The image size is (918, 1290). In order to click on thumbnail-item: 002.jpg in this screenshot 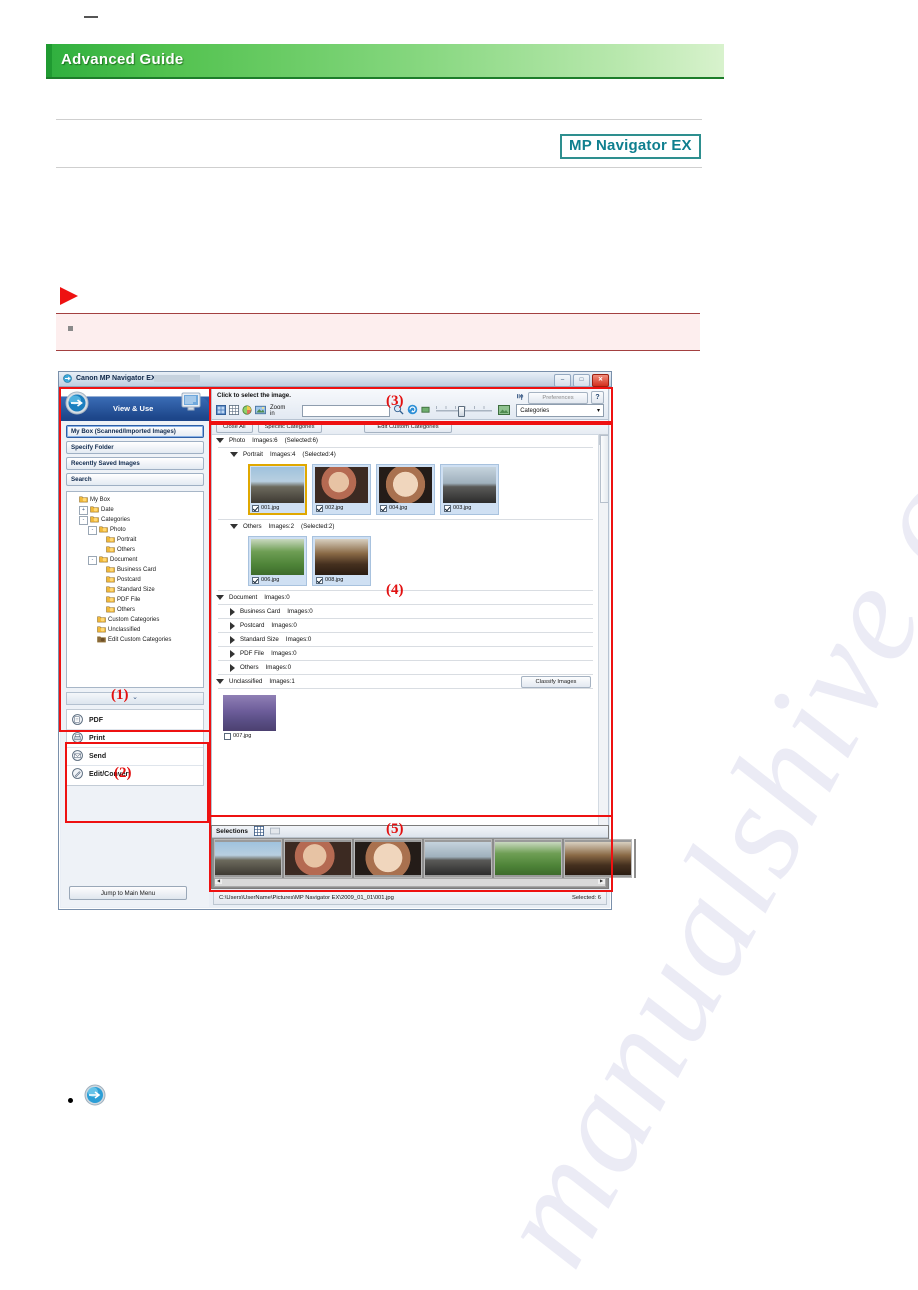, I will do `click(341, 489)`.